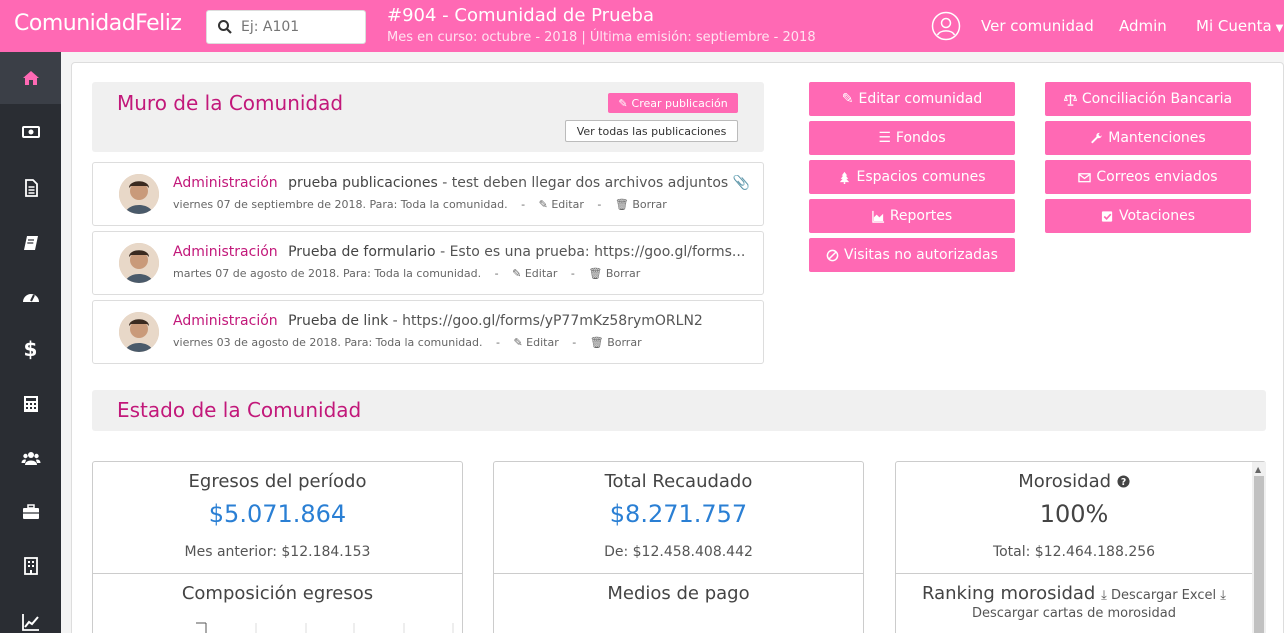 This screenshot has width=1284, height=633. Describe the element at coordinates (30, 622) in the screenshot. I see `line-chart-icon` at that location.